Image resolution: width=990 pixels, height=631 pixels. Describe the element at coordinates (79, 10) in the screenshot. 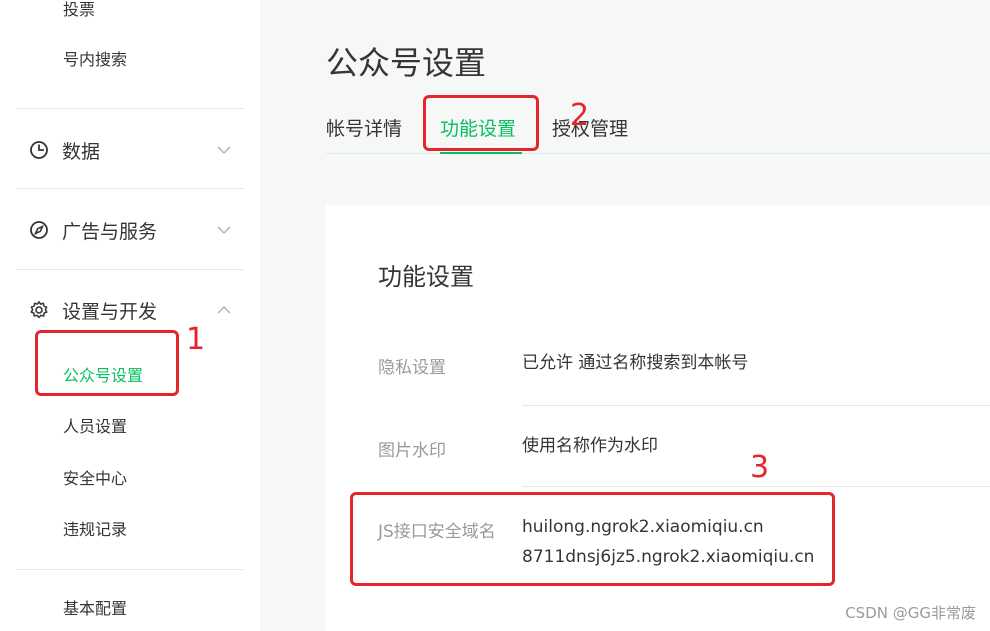

I see `sidebar-item-vote: 投票` at that location.